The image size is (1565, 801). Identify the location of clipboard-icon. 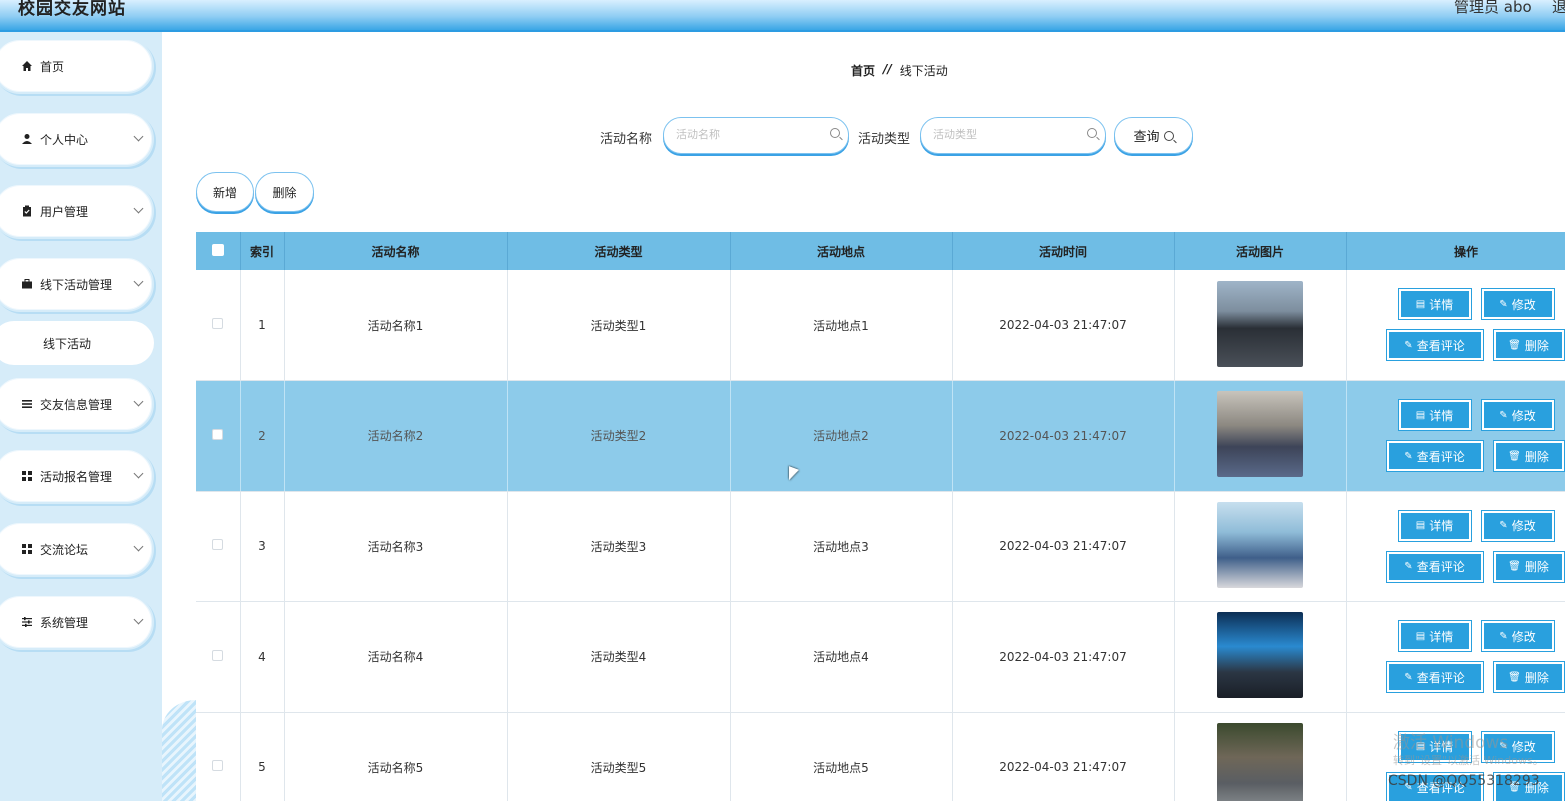
(27, 211).